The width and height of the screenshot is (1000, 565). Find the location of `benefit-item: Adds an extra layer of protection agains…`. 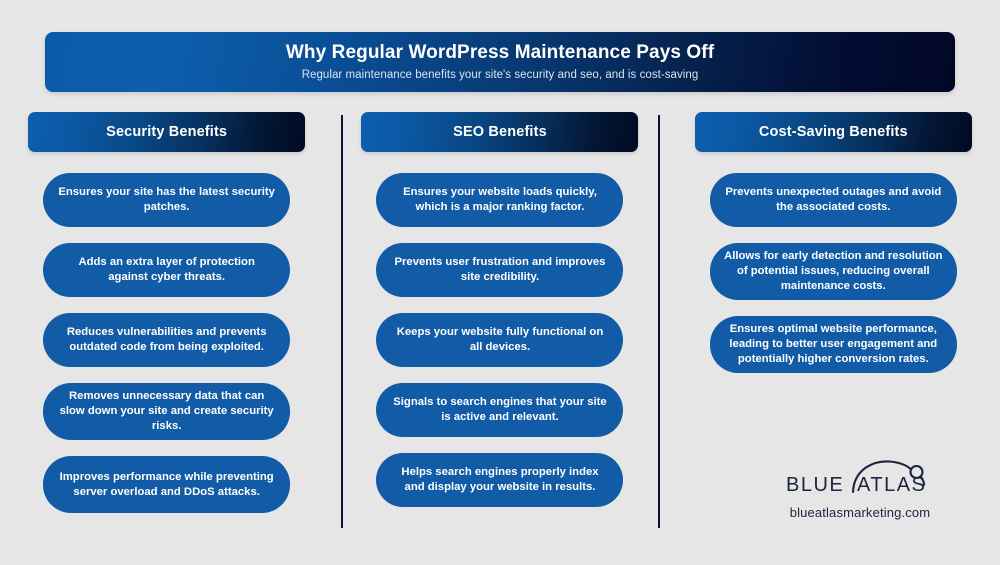

benefit-item: Adds an extra layer of protection agains… is located at coordinates (167, 270).